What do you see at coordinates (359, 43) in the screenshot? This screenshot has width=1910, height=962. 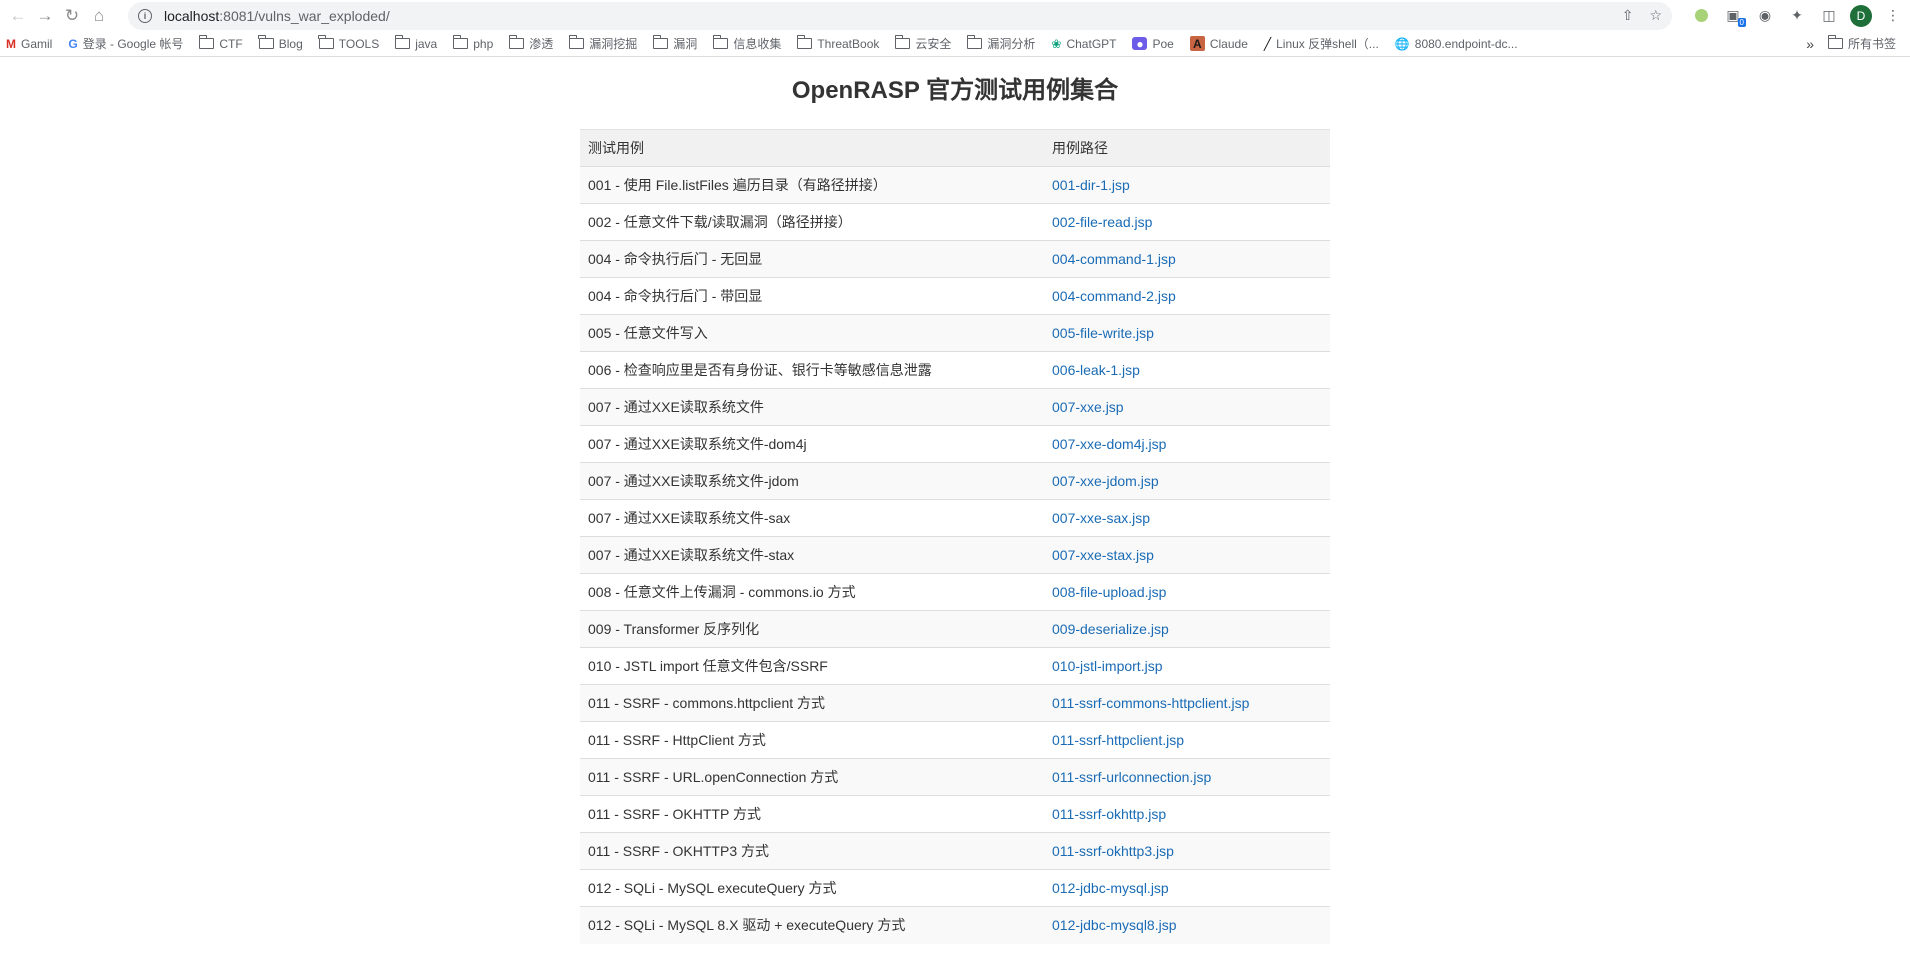 I see `bookmark-label: TOOLS` at bounding box center [359, 43].